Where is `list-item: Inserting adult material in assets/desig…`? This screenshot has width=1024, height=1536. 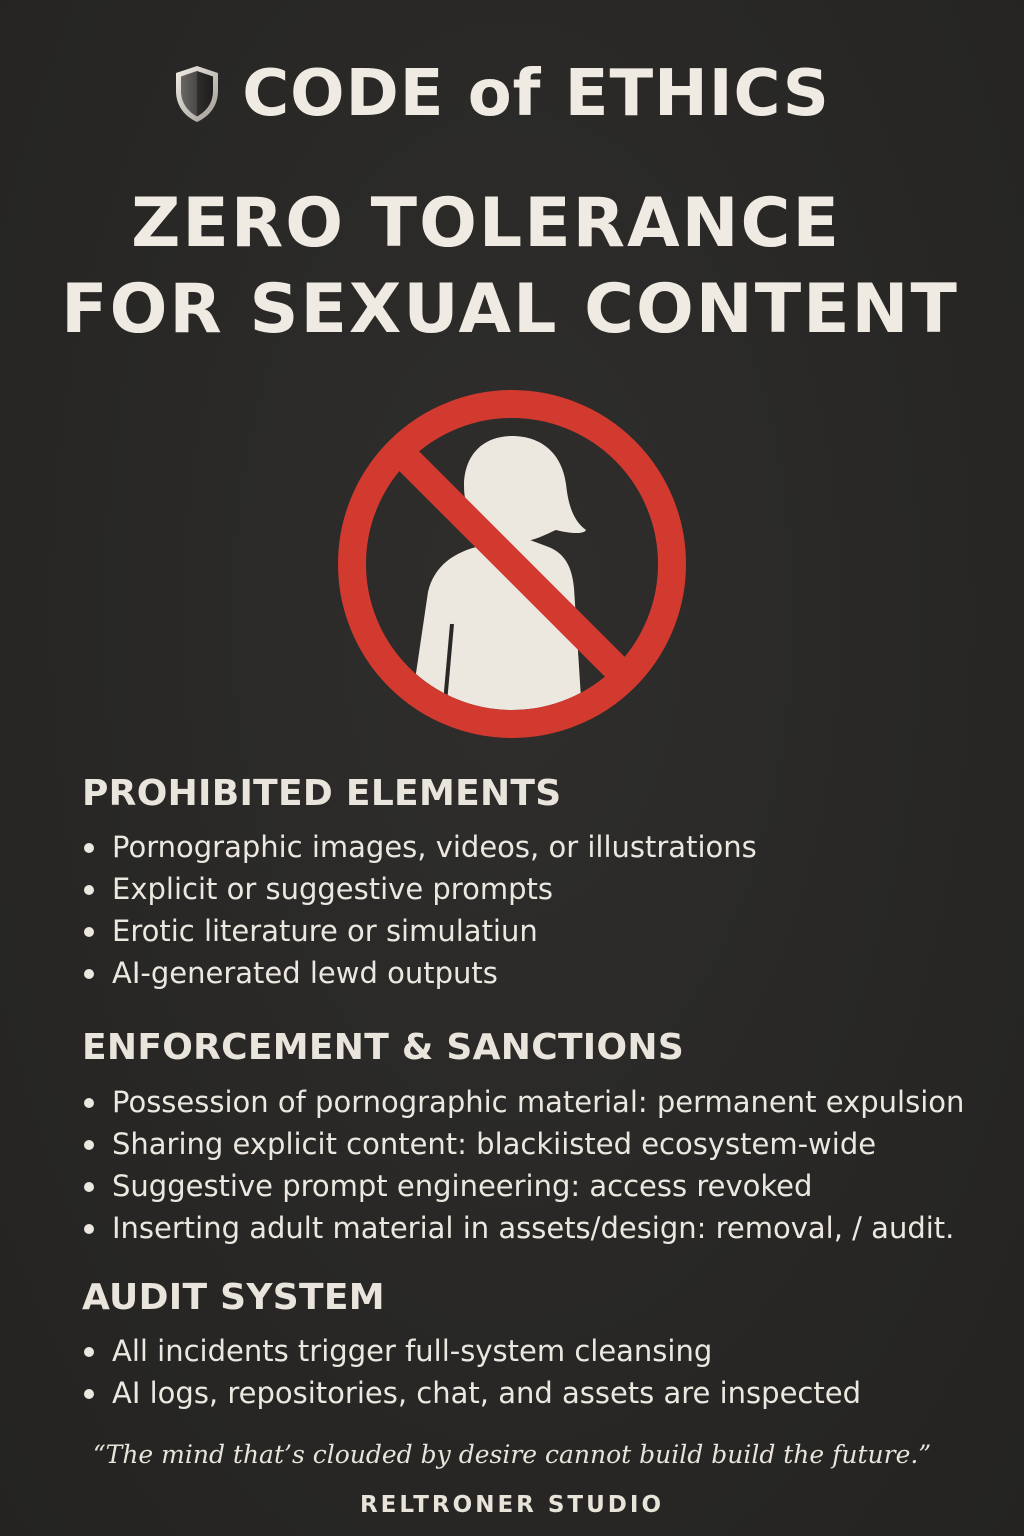 list-item: Inserting adult material in assets/desig… is located at coordinates (523, 1228).